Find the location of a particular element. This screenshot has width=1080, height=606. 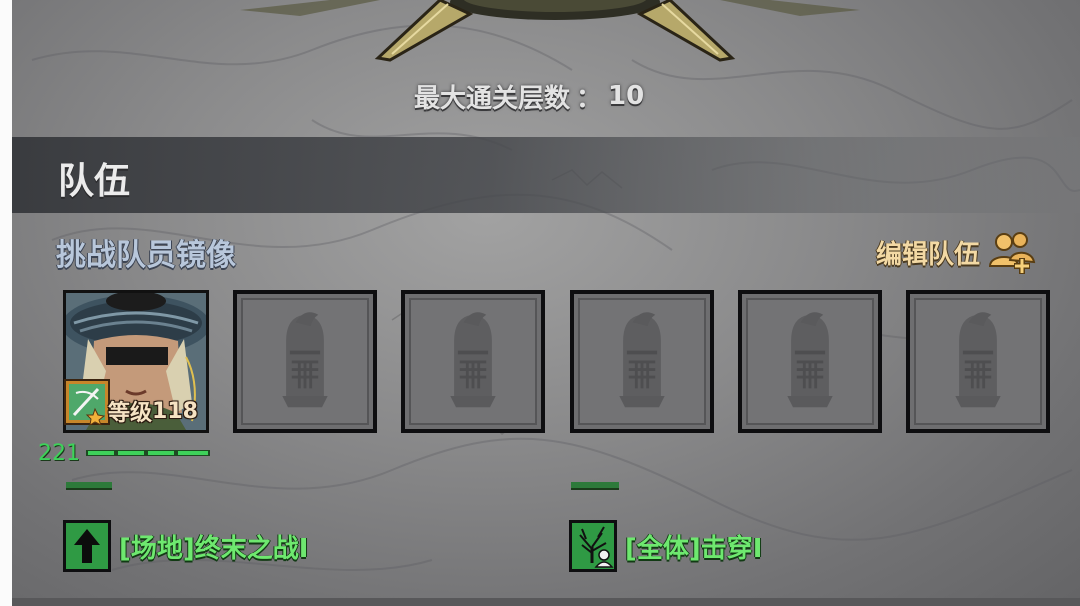

team-header-bar is located at coordinates (546, 175).